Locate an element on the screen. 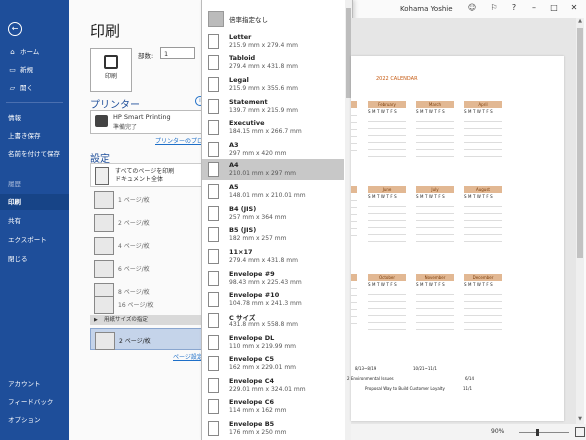  month-block: November SMTWTFS is located at coordinates (435, 304).